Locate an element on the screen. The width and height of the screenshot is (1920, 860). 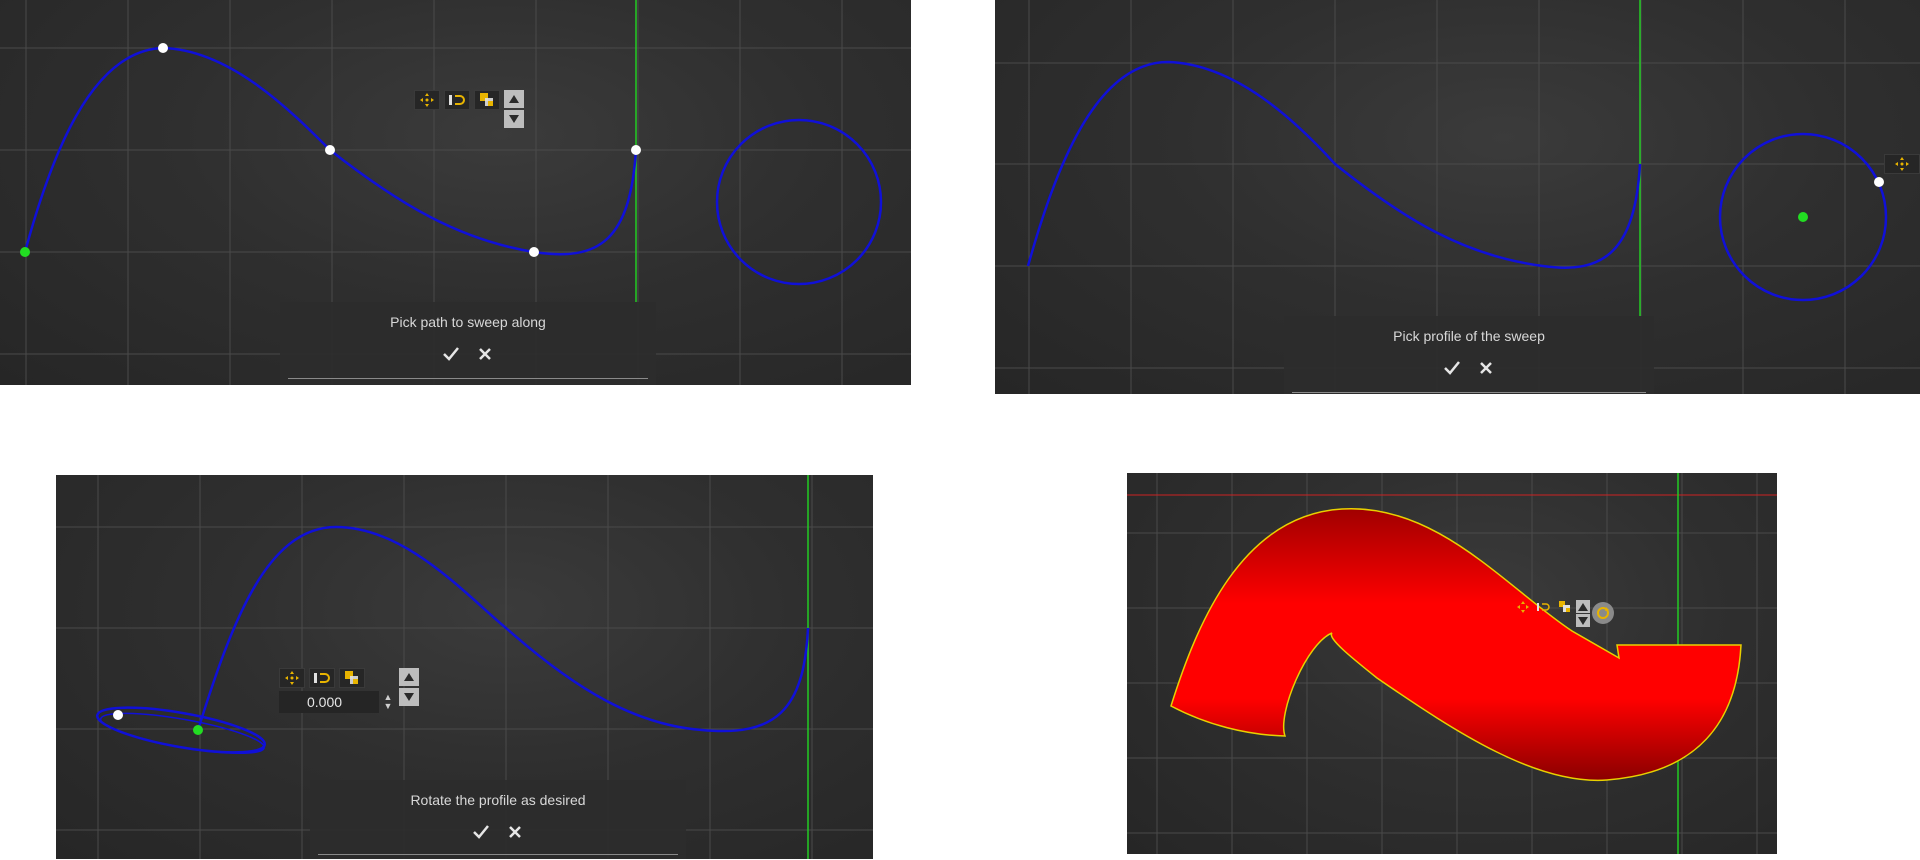
rotation-spinner-up: ▲ is located at coordinates (388, 697).